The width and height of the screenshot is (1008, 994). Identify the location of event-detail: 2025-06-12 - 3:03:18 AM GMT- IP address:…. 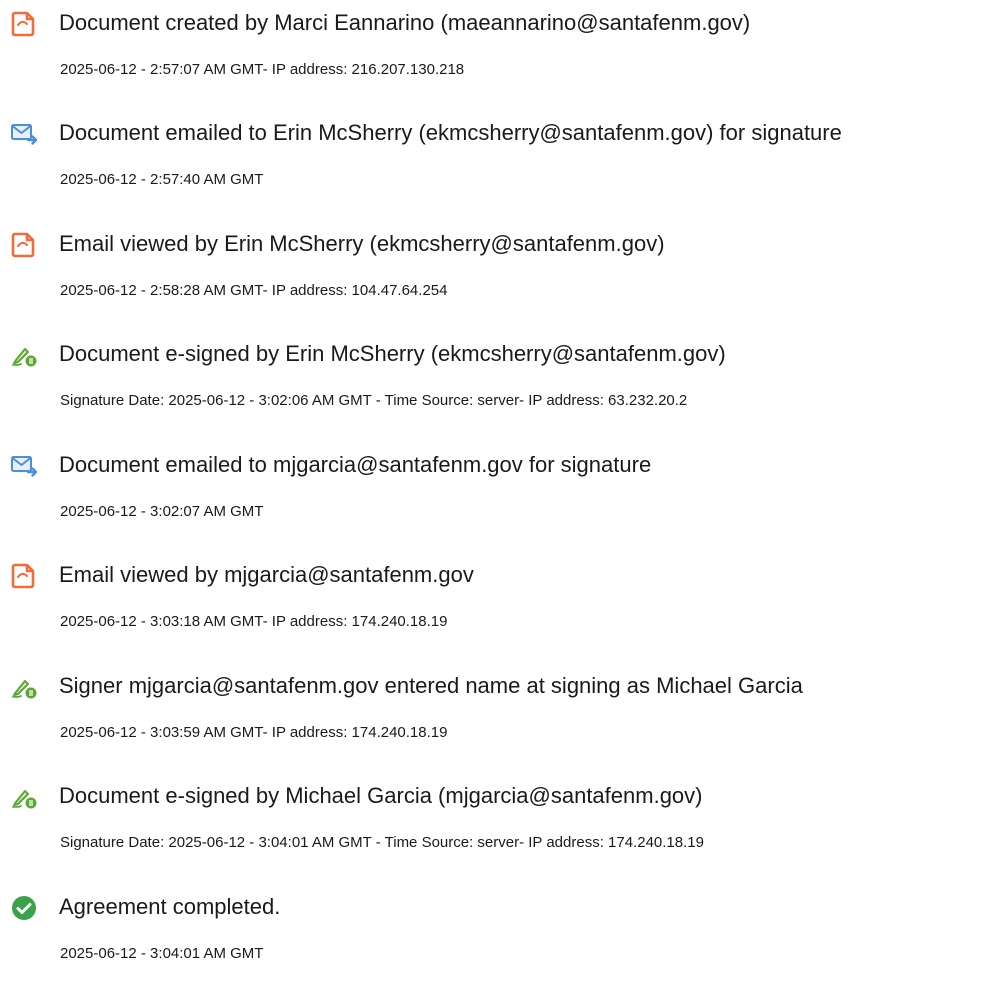
(254, 621).